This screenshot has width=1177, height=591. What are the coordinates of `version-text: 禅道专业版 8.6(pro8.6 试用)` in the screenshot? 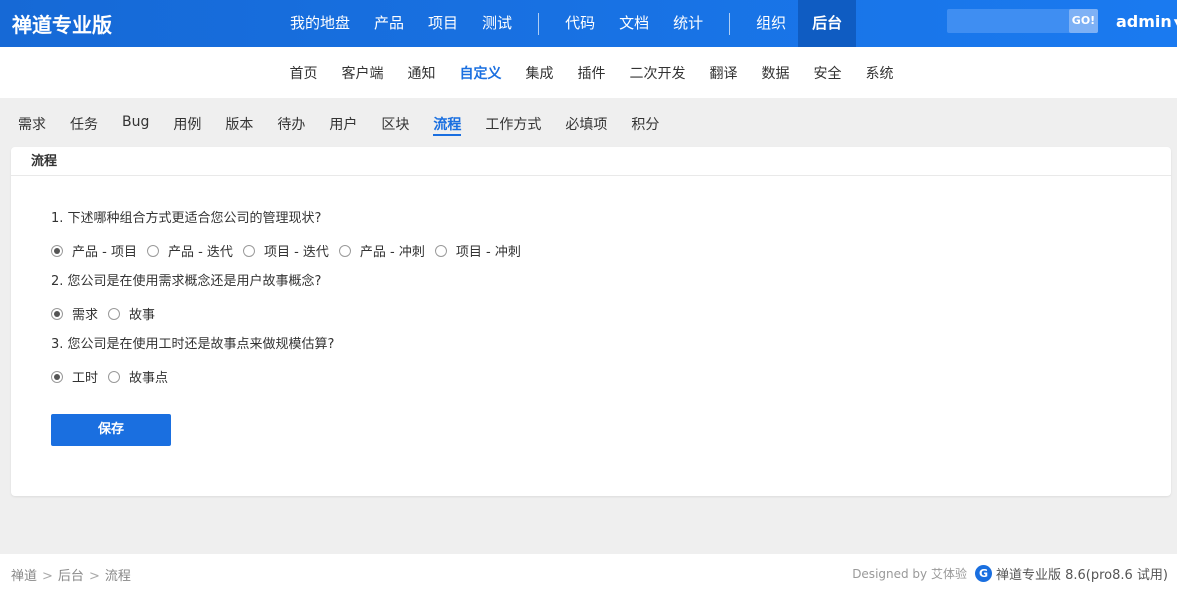 It's located at (1082, 573).